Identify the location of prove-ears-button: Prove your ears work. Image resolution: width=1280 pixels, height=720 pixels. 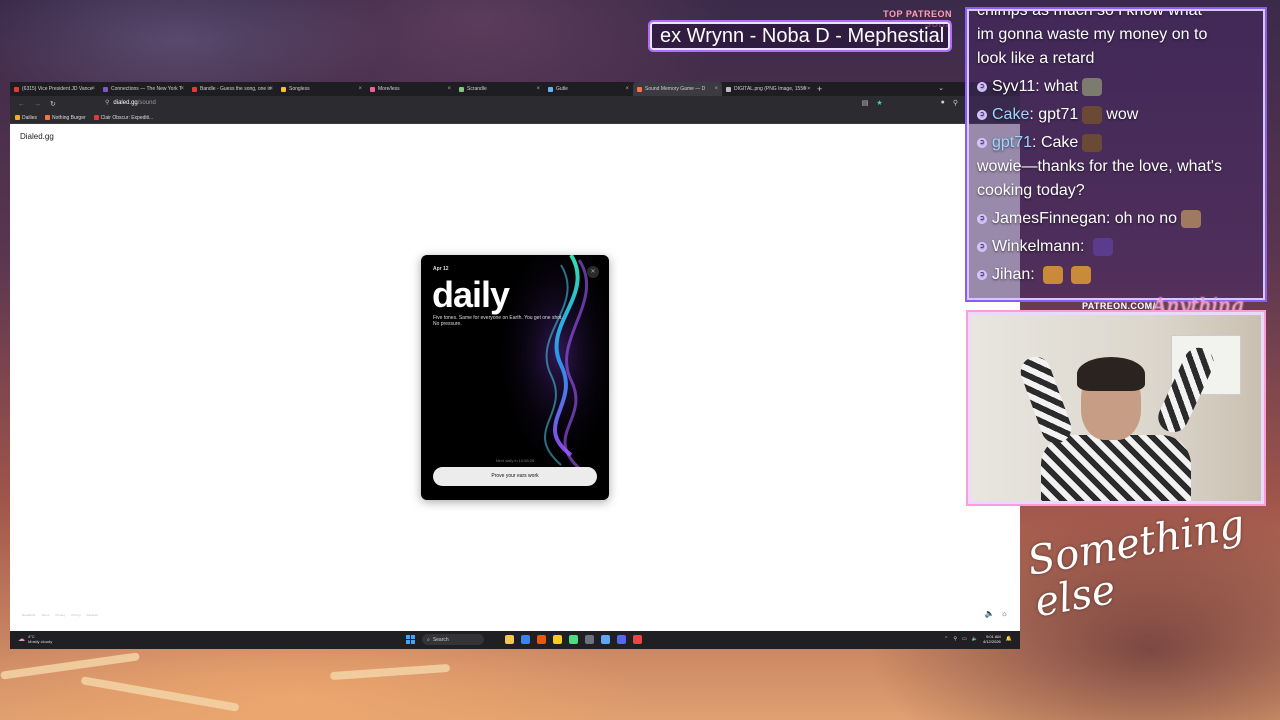
(515, 476).